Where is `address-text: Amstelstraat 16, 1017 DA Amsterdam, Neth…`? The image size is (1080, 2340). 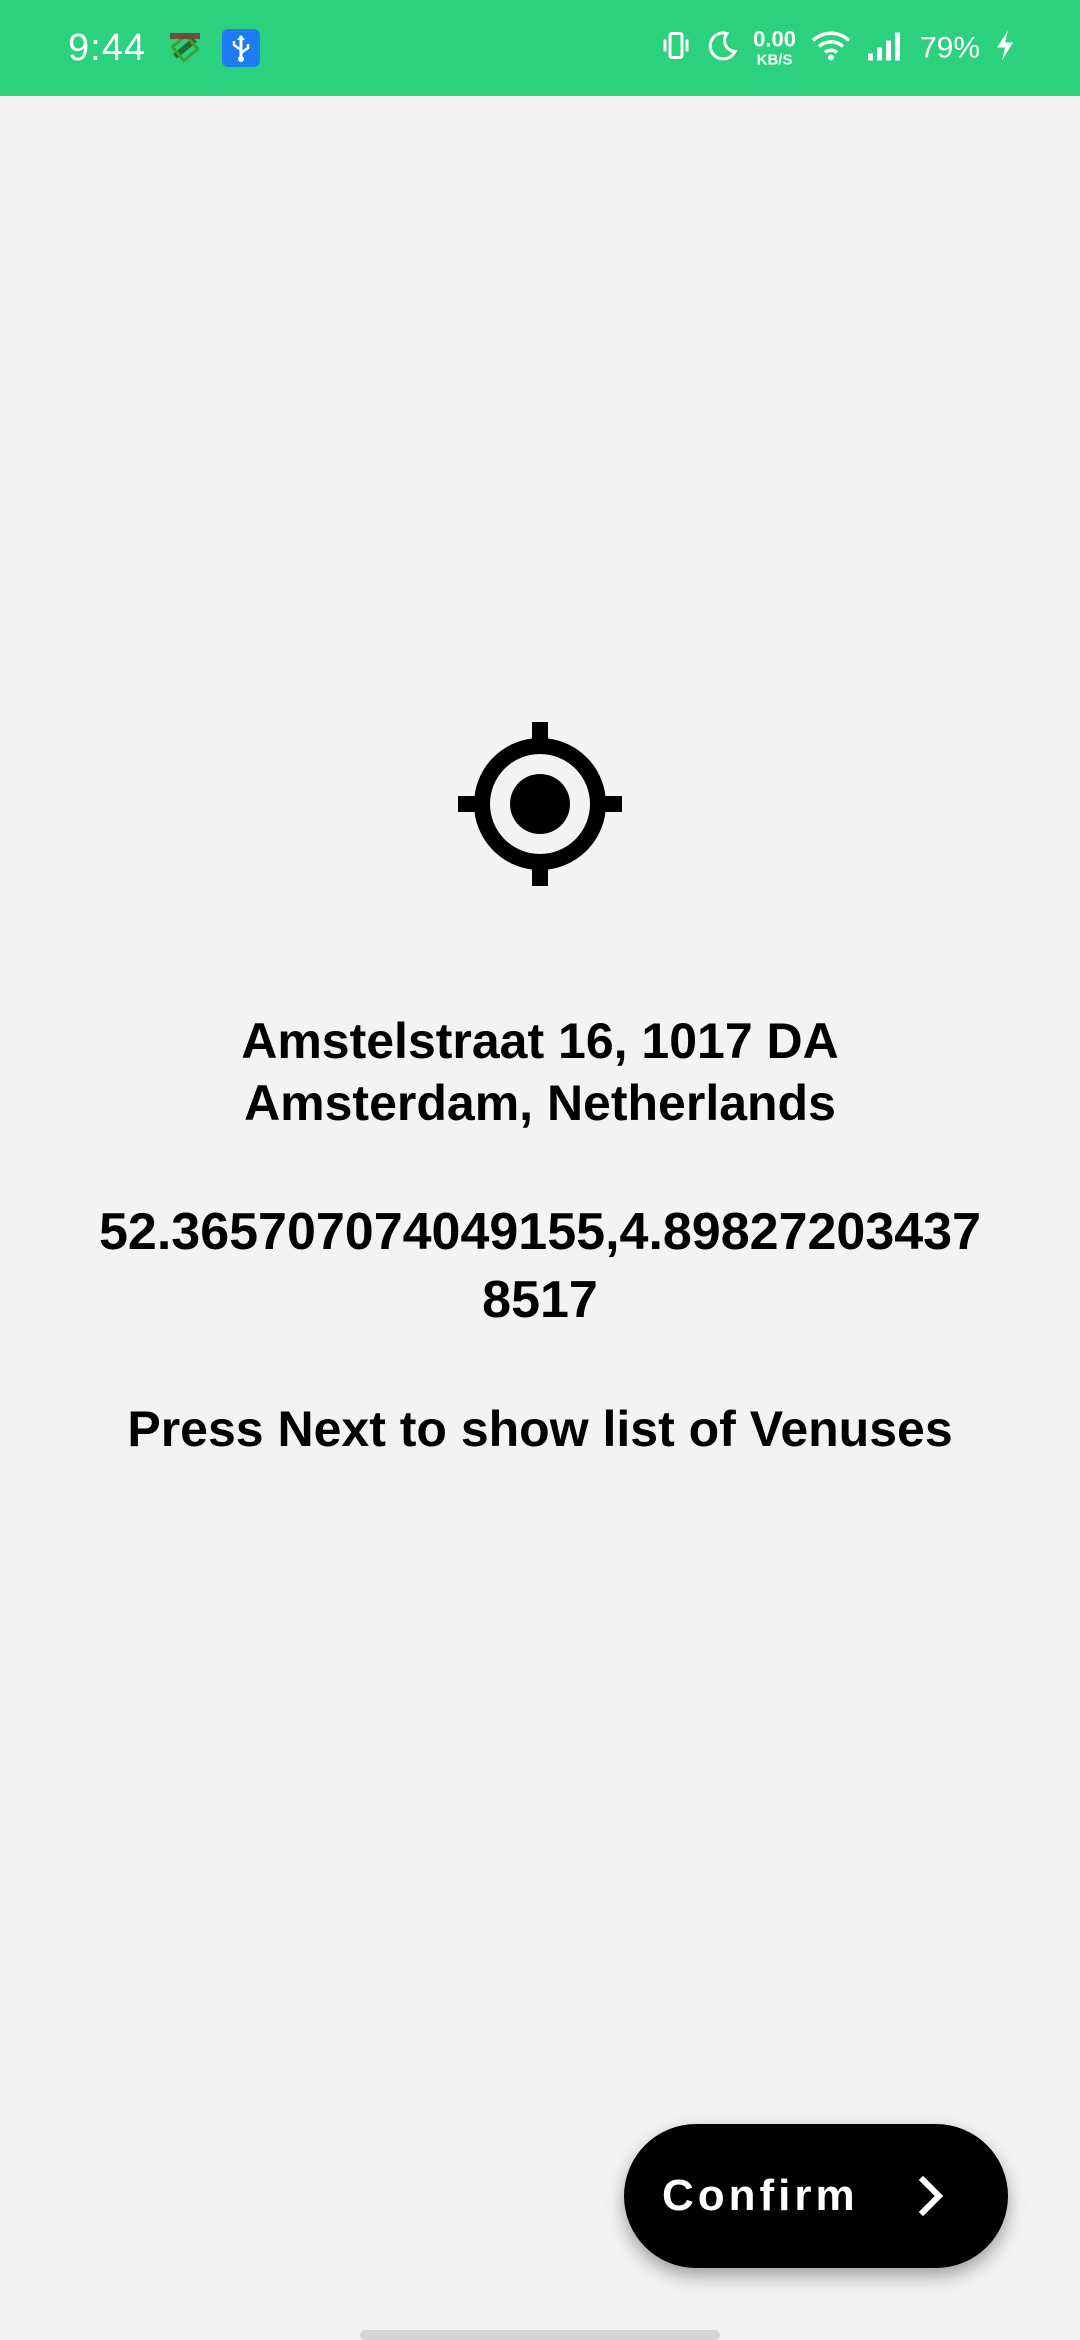
address-text: Amstelstraat 16, 1017 DA Amsterdam, Neth… is located at coordinates (540, 1072).